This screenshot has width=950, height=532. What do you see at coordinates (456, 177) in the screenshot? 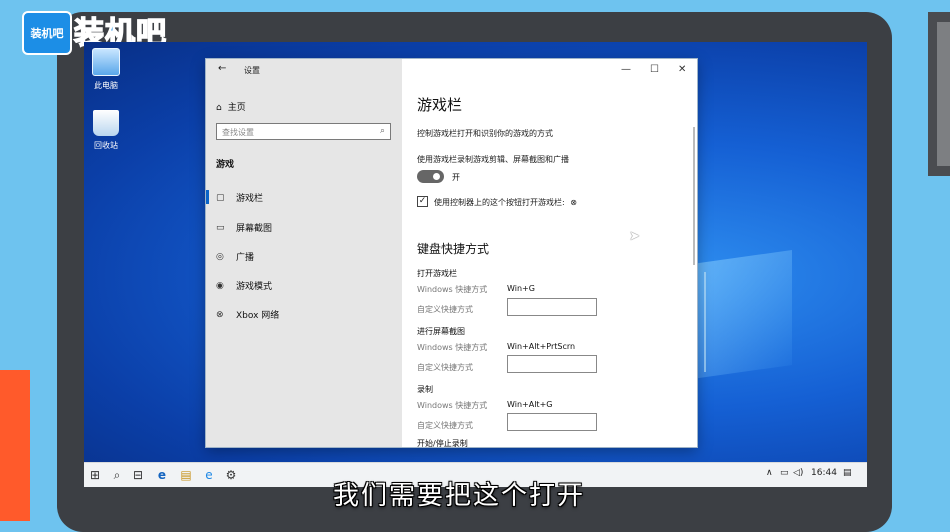
I see `toggle-state: 开` at bounding box center [456, 177].